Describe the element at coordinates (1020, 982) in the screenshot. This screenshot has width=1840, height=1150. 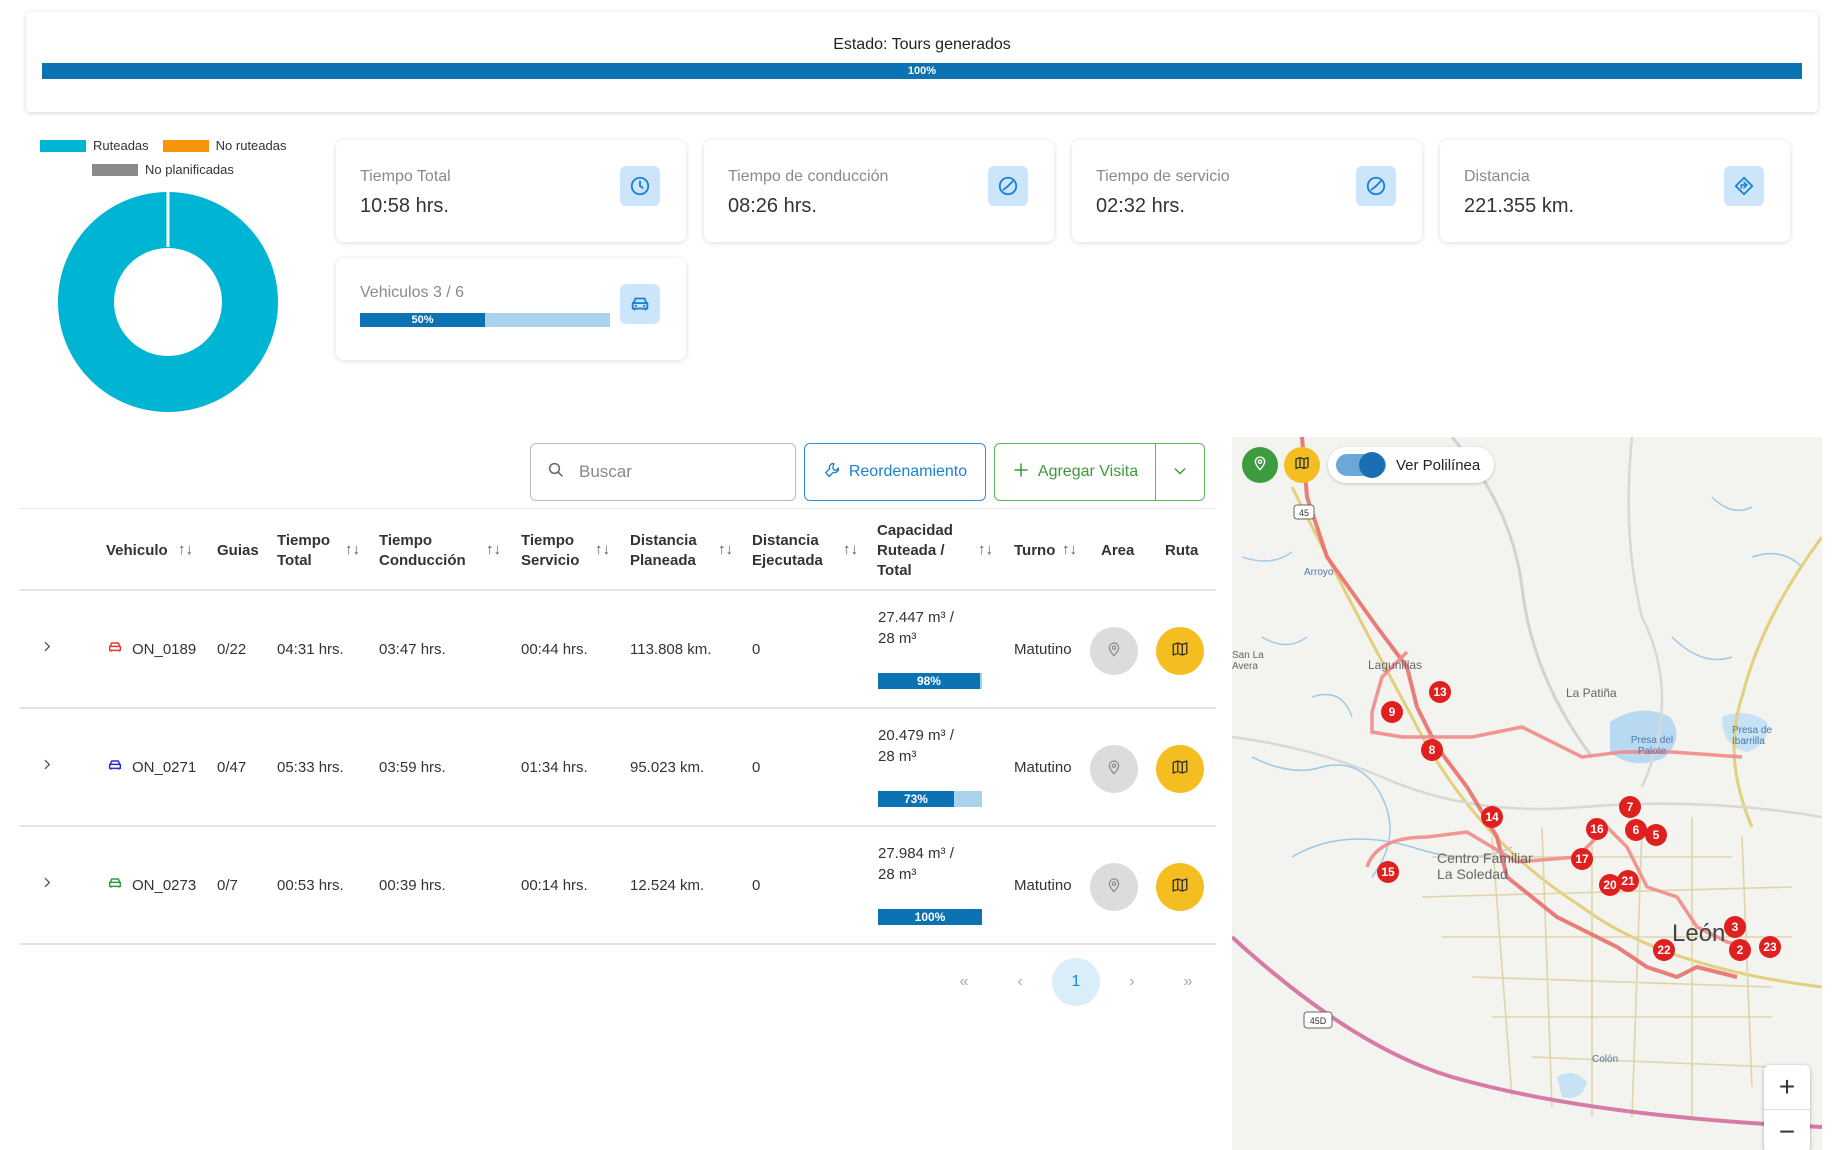
I see `page-prev-button: ‹` at that location.